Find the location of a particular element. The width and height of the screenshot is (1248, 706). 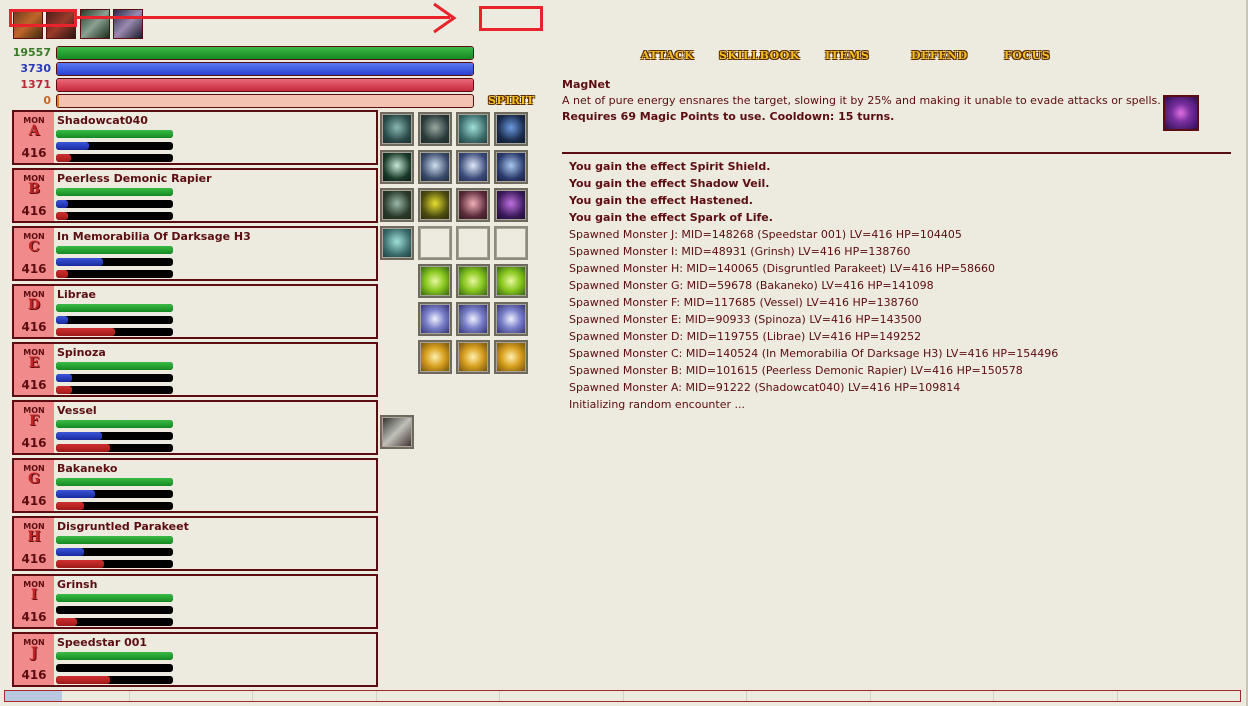

monster-panel-j: MON J 416 Speedstar 001 is located at coordinates (195, 659).